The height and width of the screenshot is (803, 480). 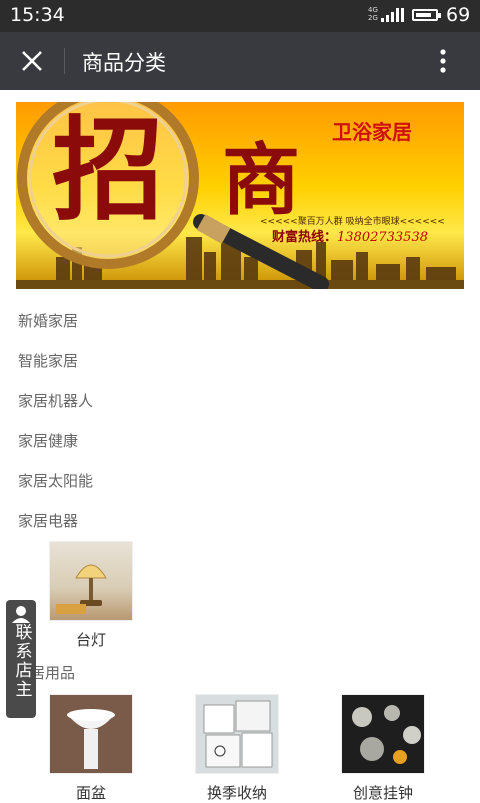 I want to click on clock-image, so click(x=383, y=734).